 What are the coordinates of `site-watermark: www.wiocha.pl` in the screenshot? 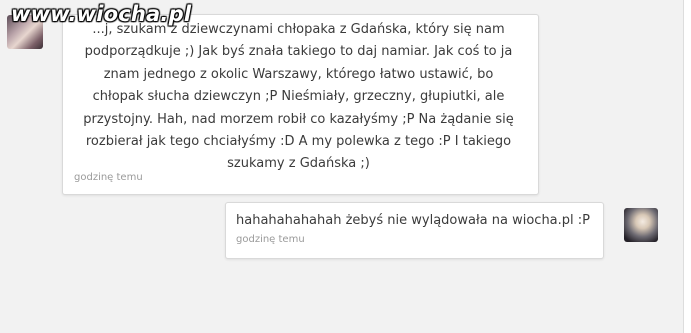 It's located at (101, 14).